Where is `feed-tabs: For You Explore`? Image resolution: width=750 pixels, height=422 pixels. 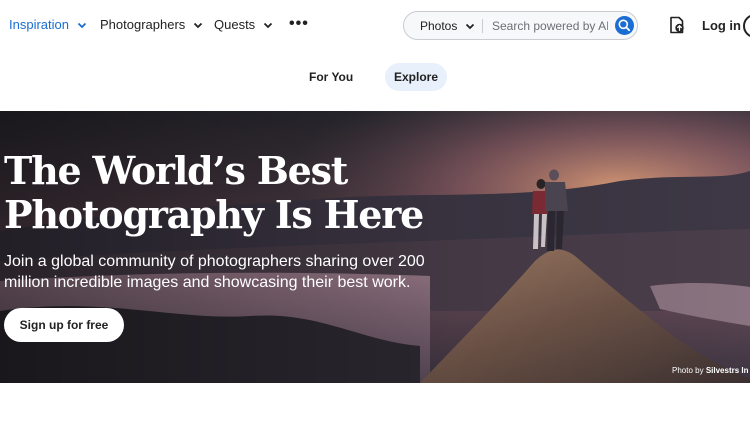 feed-tabs: For You Explore is located at coordinates (375, 77).